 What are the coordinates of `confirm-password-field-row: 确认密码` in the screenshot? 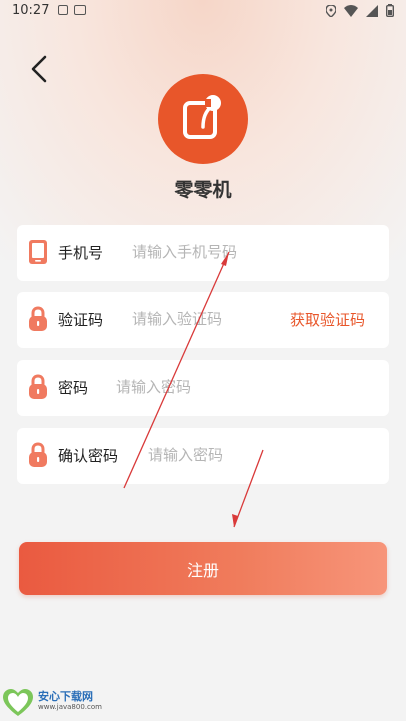 It's located at (203, 456).